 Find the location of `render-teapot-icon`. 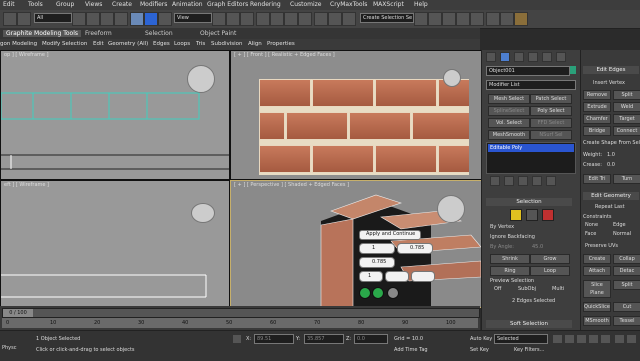

render-teapot-icon is located at coordinates (521, 19).